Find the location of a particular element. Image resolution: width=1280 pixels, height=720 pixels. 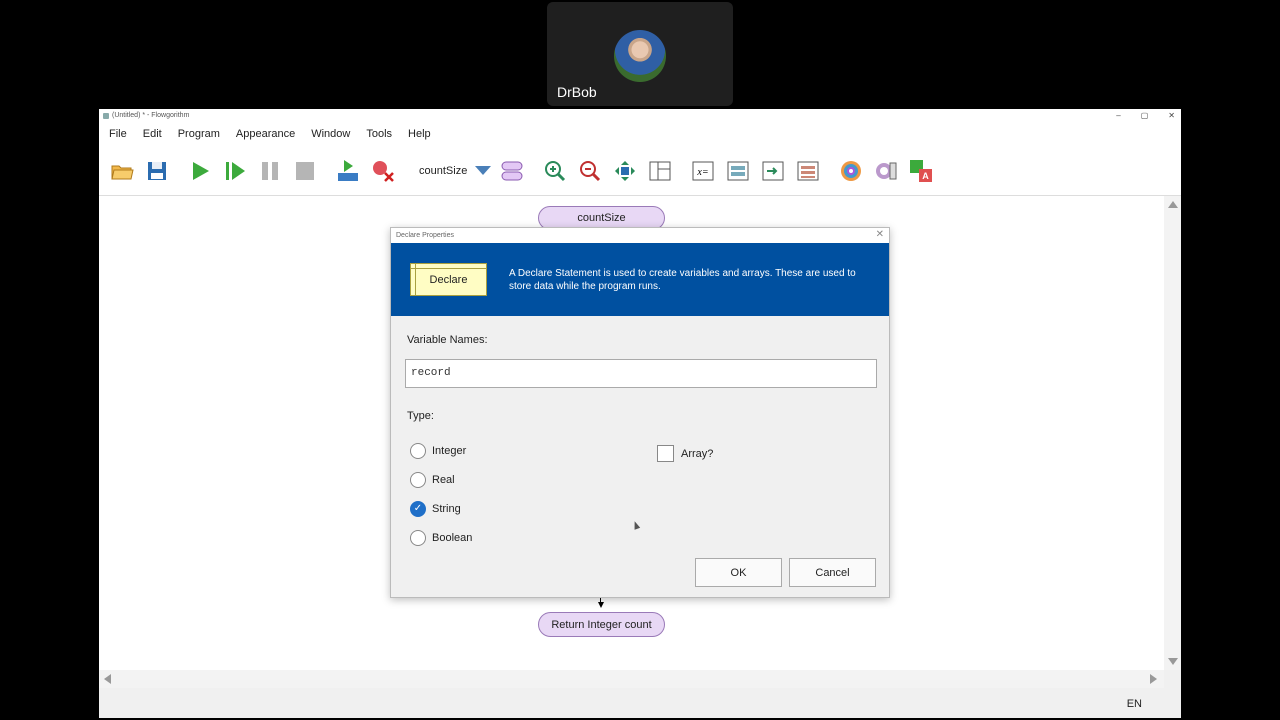

run-icon is located at coordinates (200, 171).